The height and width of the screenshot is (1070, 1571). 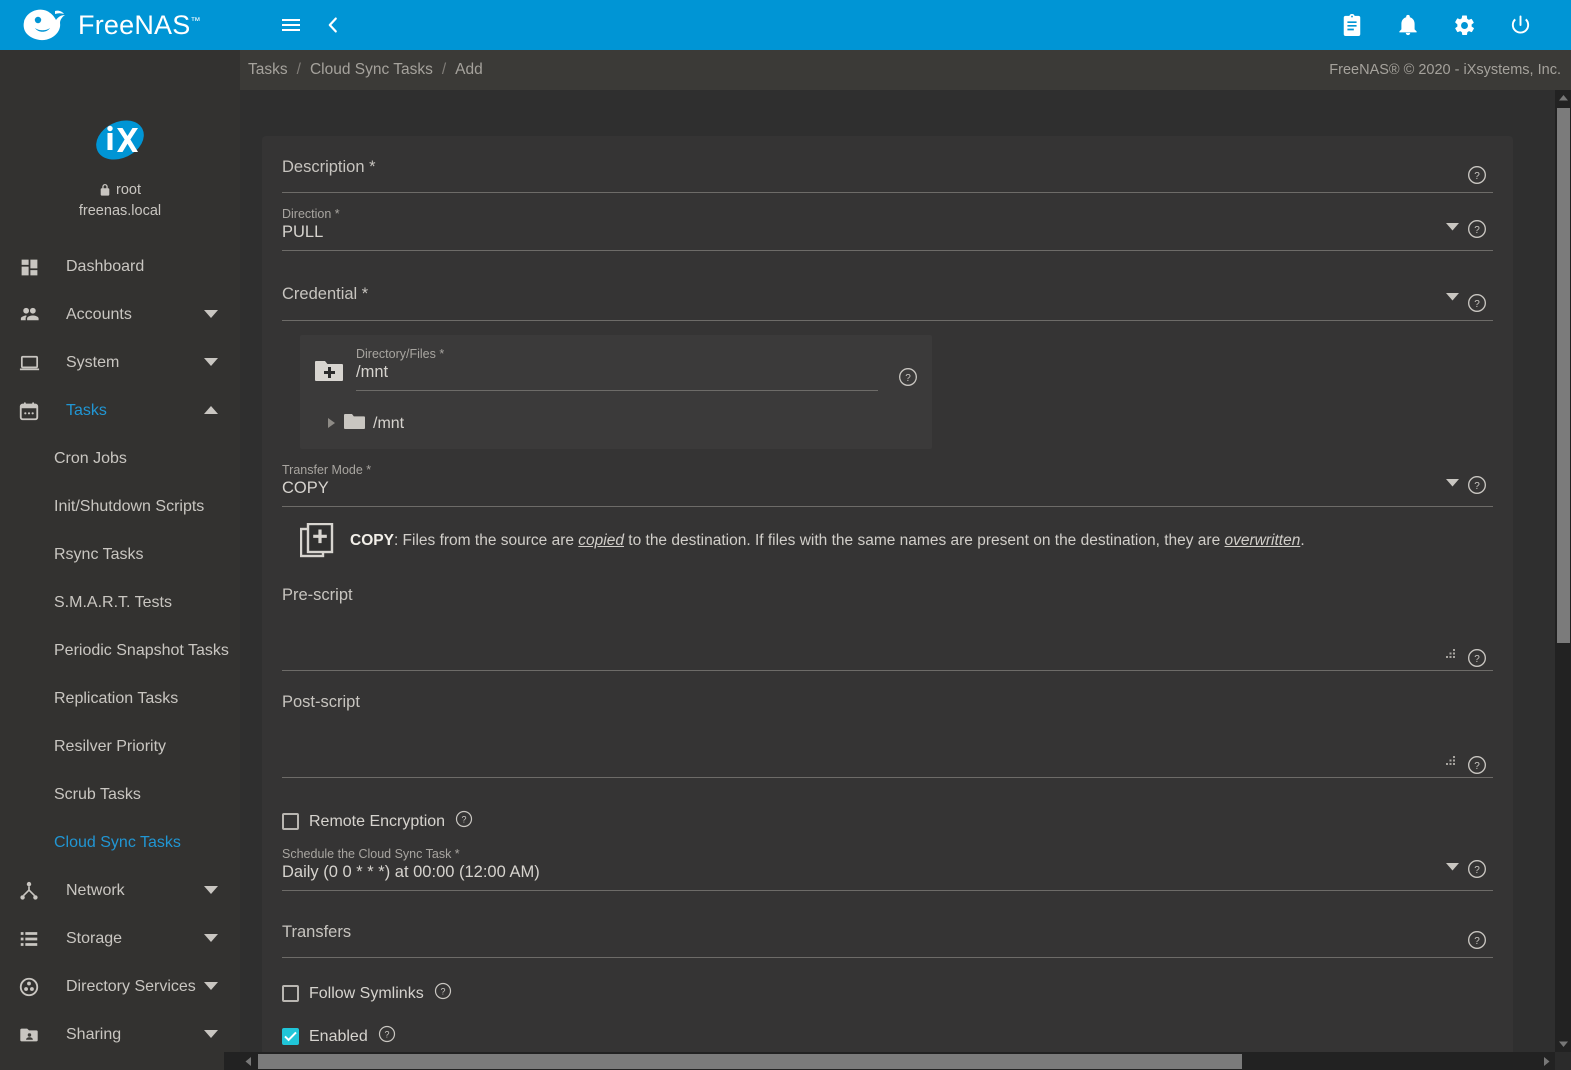 What do you see at coordinates (291, 25) in the screenshot?
I see `hamburger-icon` at bounding box center [291, 25].